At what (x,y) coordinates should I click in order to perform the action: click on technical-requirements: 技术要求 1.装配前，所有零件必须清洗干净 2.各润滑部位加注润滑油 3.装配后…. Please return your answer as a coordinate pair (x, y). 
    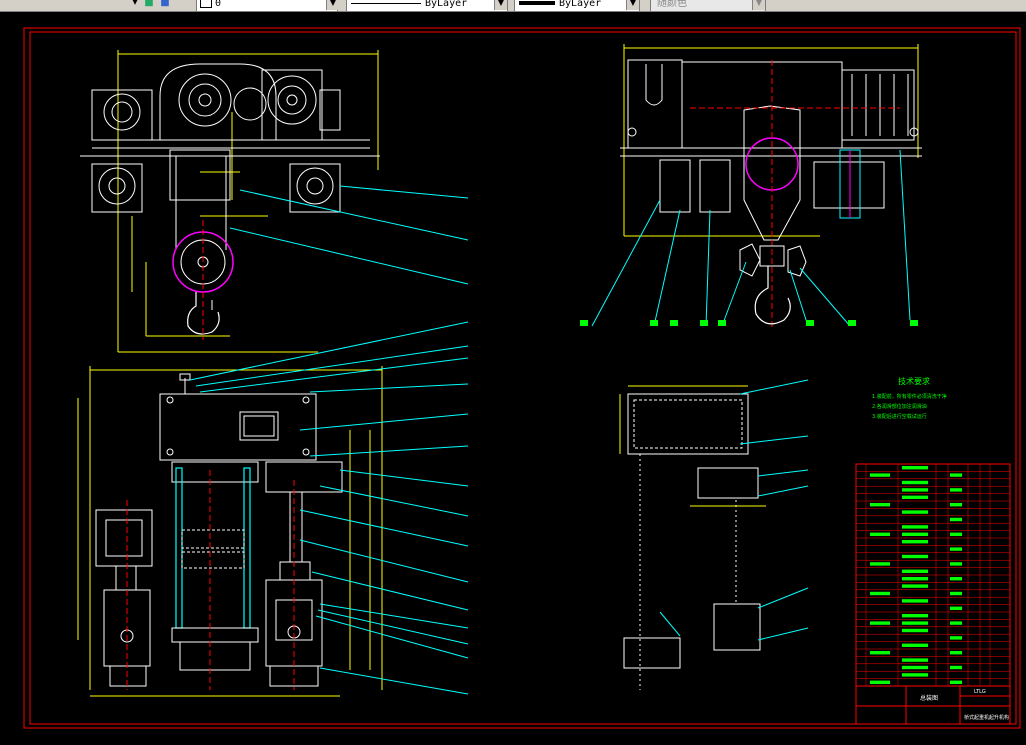
    Looking at the image, I should click on (909, 398).